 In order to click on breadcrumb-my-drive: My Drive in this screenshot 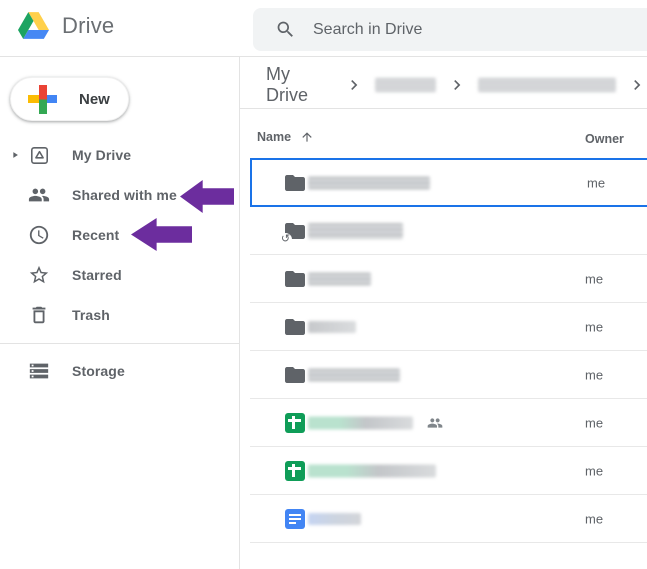, I will do `click(299, 85)`.